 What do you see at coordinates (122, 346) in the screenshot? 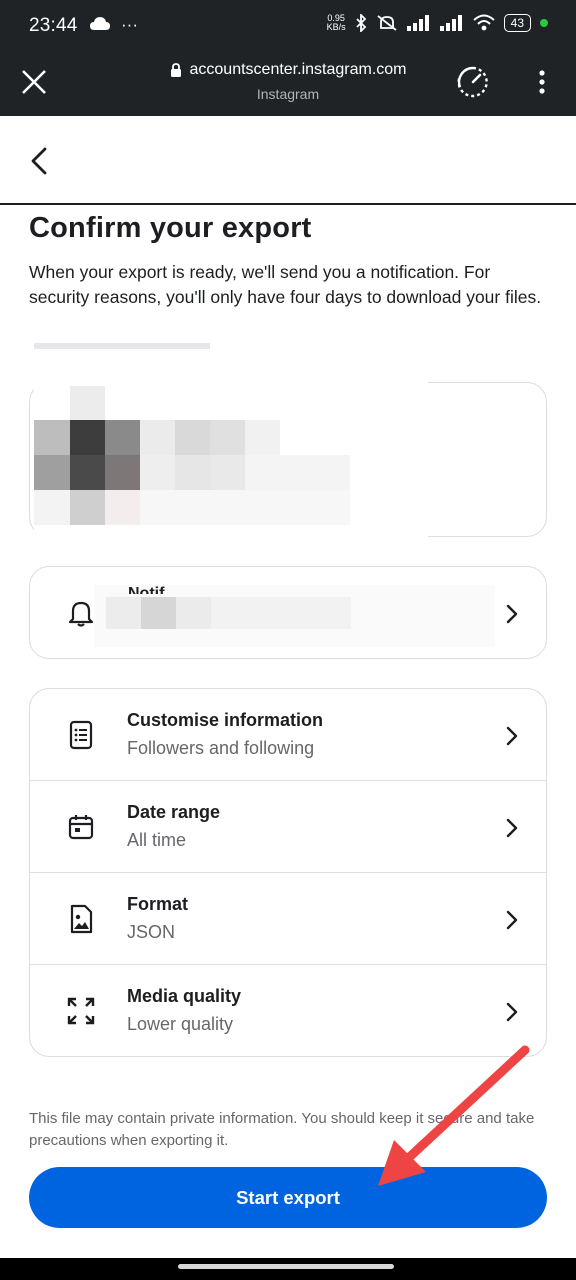
I see `pixelated-bar-top` at bounding box center [122, 346].